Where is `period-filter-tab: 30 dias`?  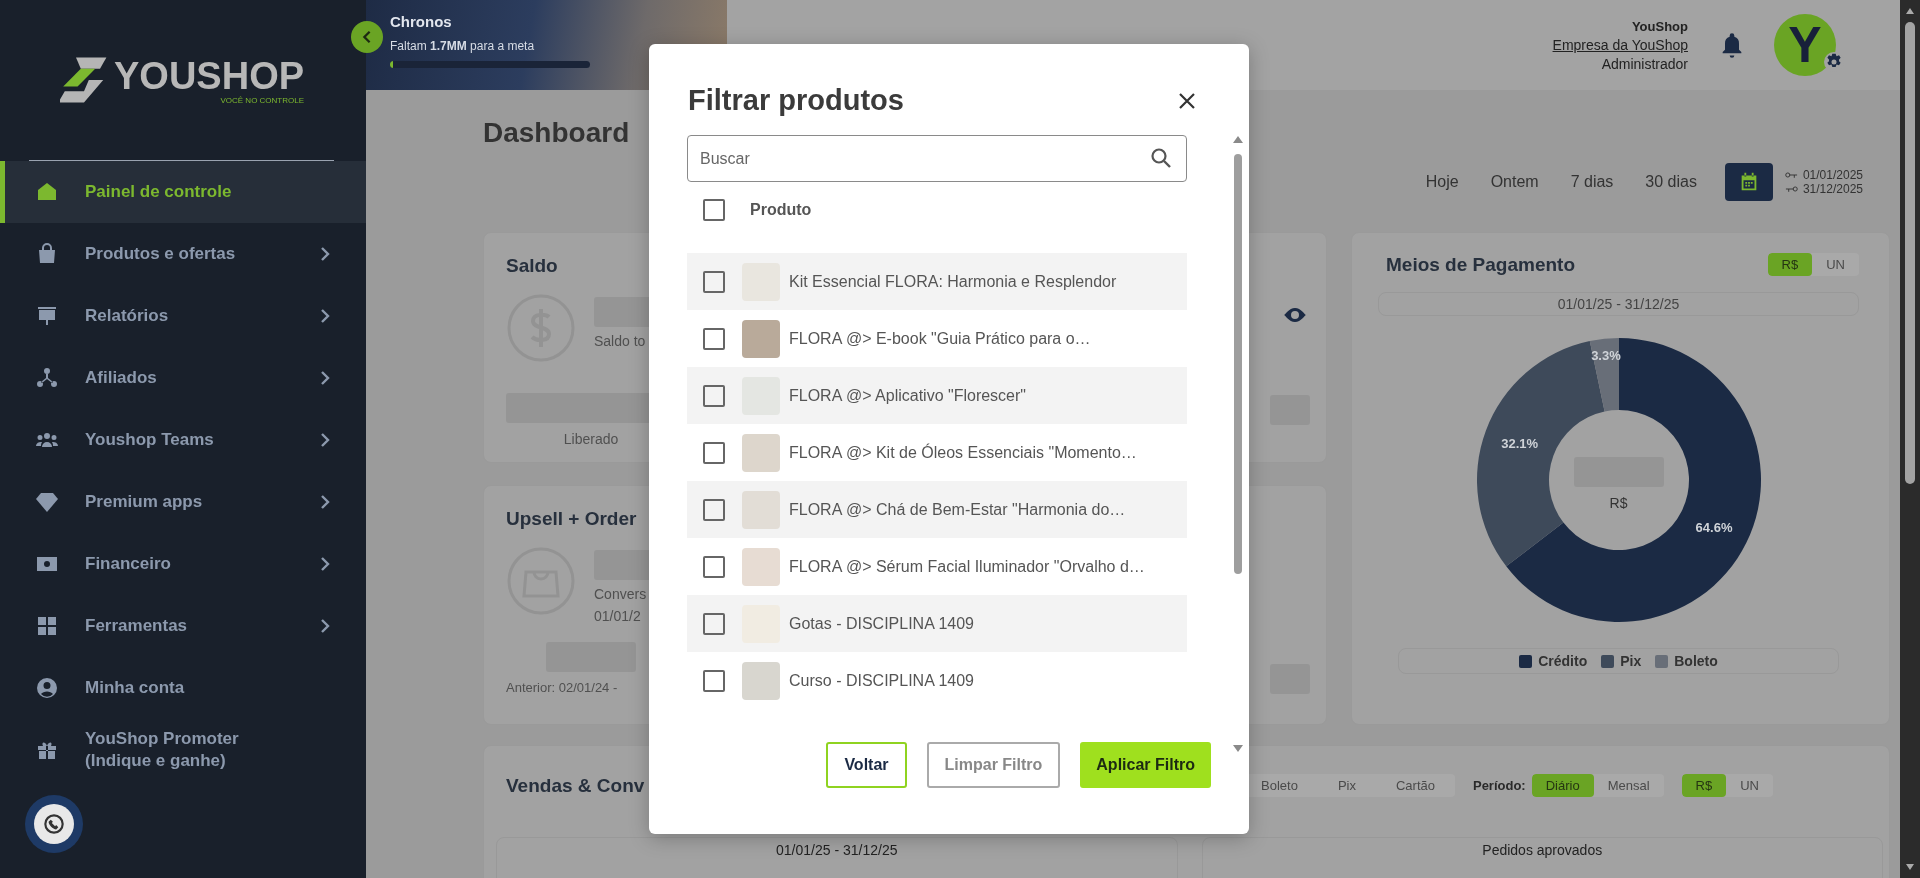 period-filter-tab: 30 dias is located at coordinates (1671, 182).